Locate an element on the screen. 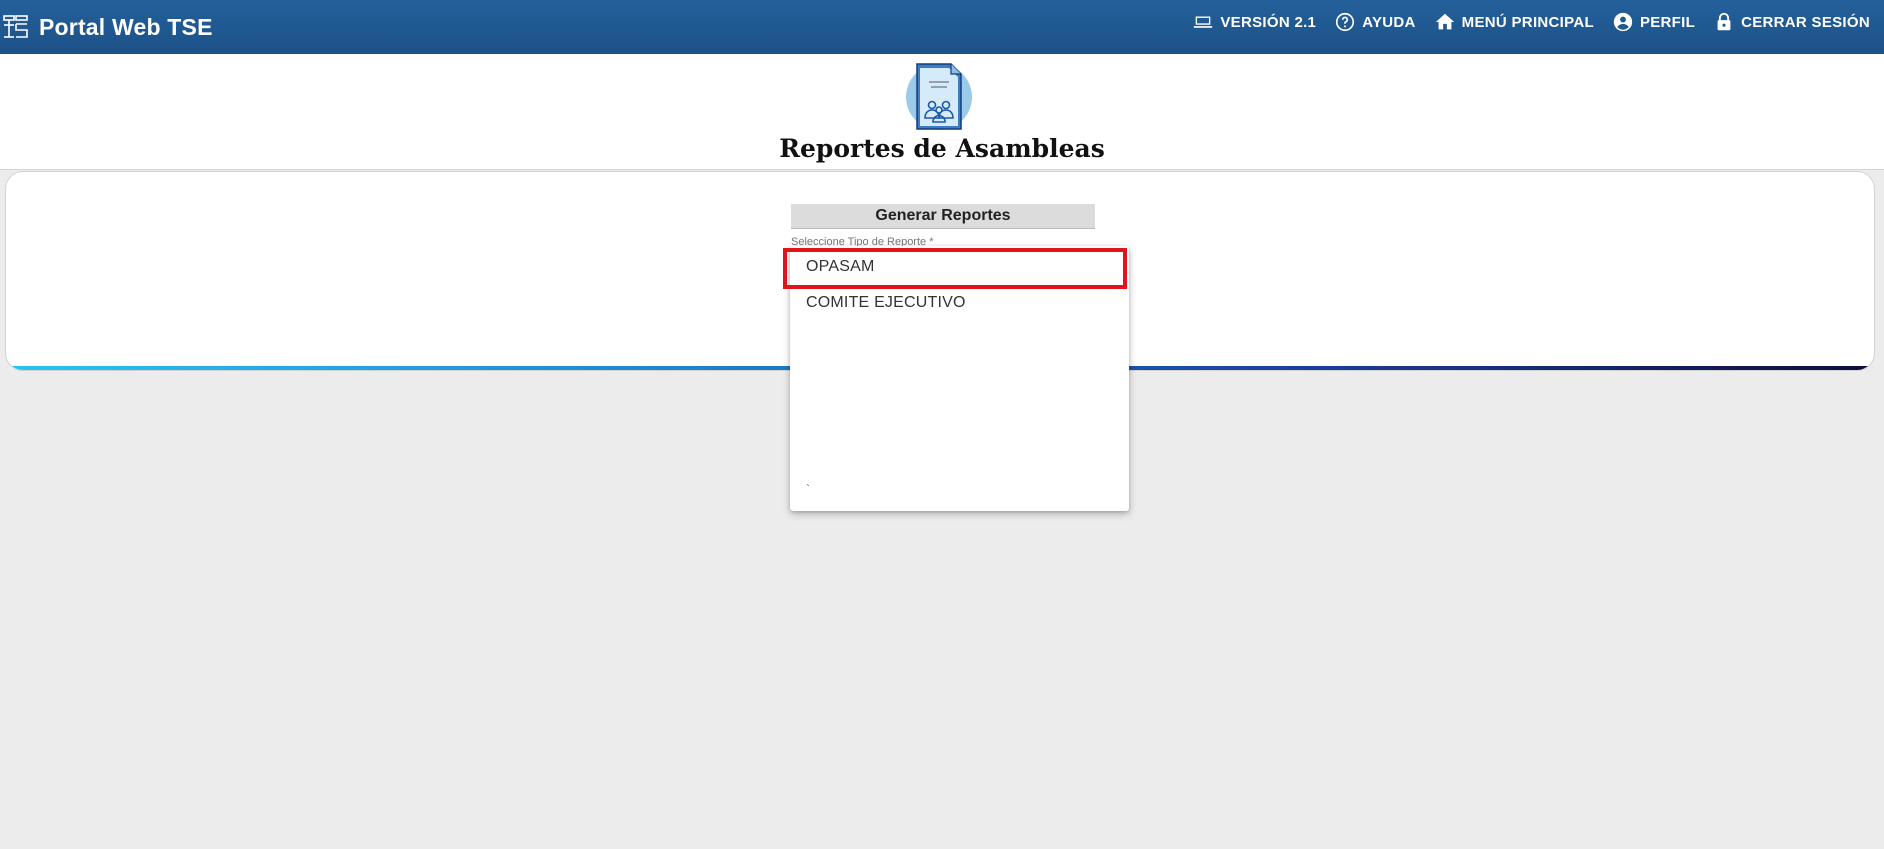  nav-profile-label: PERFIL is located at coordinates (1667, 22).